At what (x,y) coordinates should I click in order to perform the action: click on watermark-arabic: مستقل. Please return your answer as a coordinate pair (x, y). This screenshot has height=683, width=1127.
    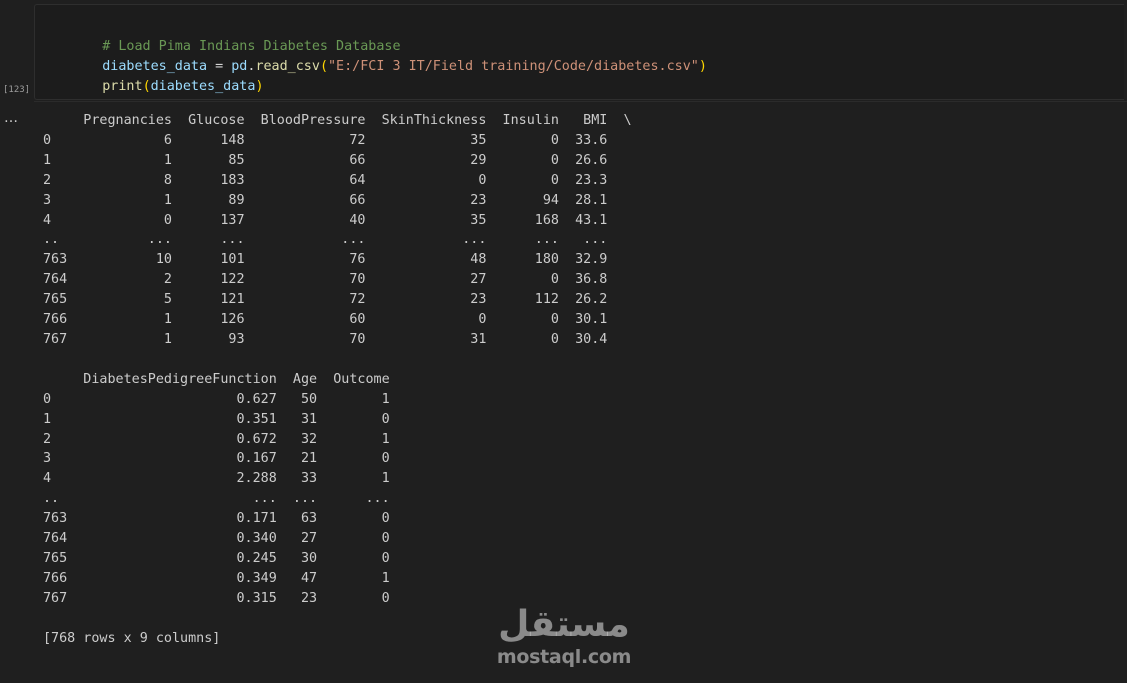
    Looking at the image, I should click on (564, 624).